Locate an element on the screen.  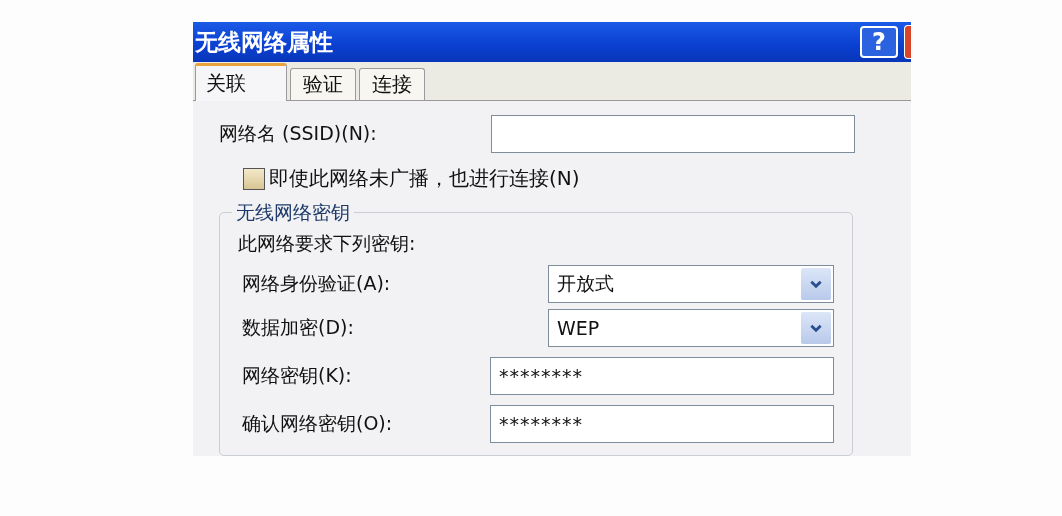
tab: 关联 is located at coordinates (241, 82).